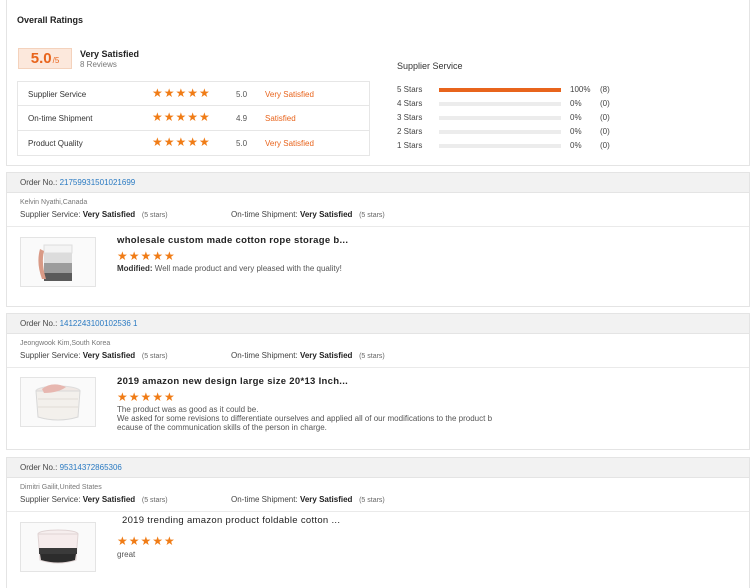  I want to click on distribution-title: Supplier Service, so click(430, 66).